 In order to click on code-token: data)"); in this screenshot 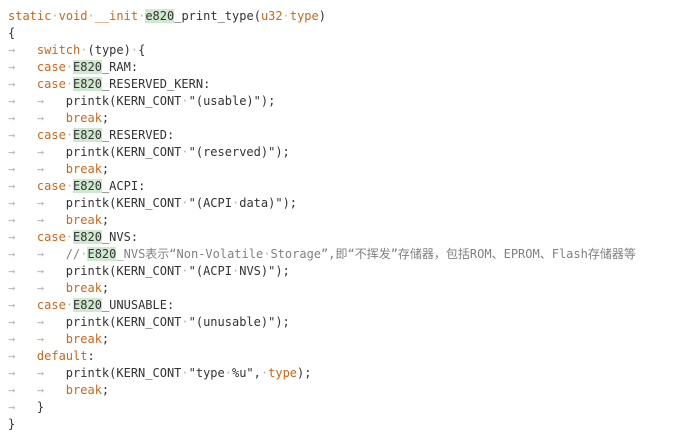, I will do `click(268, 203)`.